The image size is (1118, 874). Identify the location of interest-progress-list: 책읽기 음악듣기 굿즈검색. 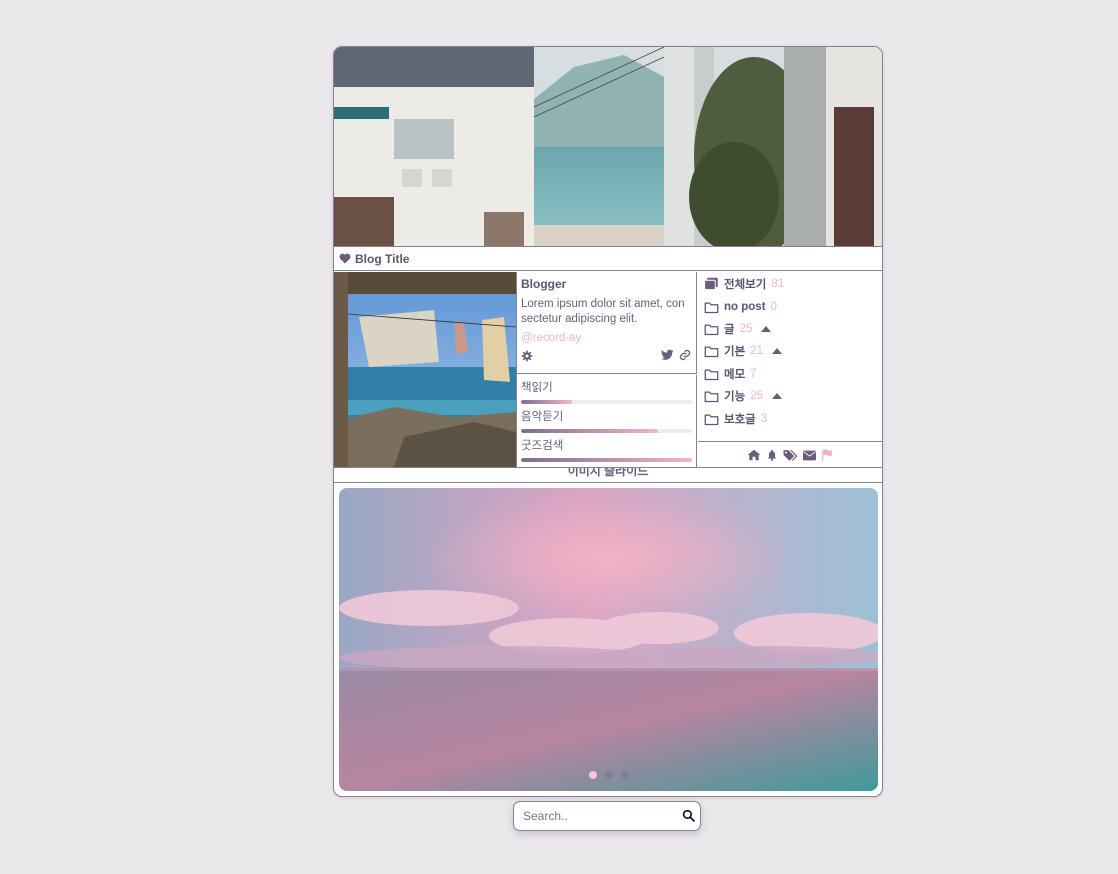
(607, 421).